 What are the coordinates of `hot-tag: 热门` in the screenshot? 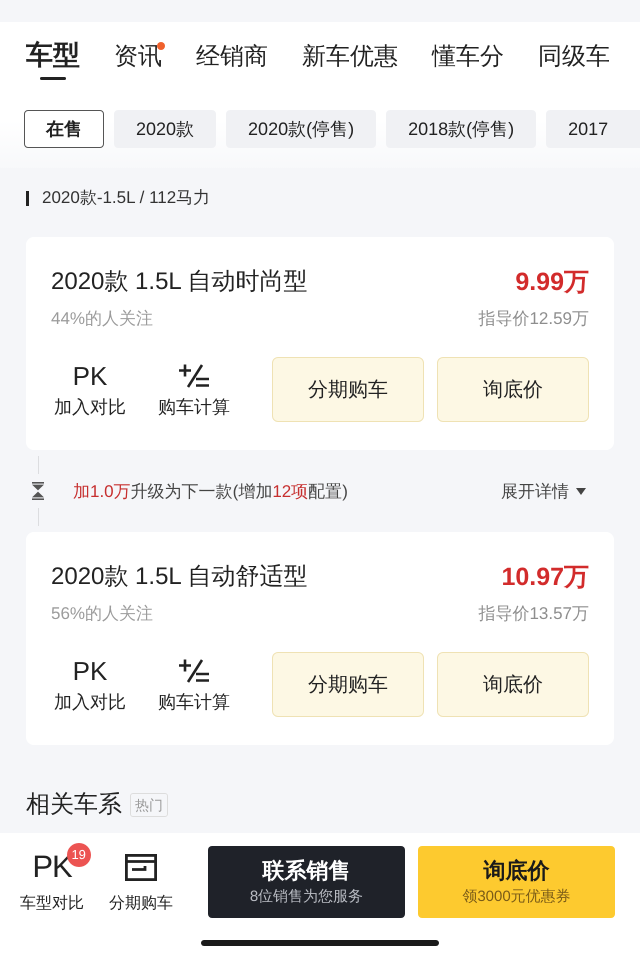 It's located at (149, 805).